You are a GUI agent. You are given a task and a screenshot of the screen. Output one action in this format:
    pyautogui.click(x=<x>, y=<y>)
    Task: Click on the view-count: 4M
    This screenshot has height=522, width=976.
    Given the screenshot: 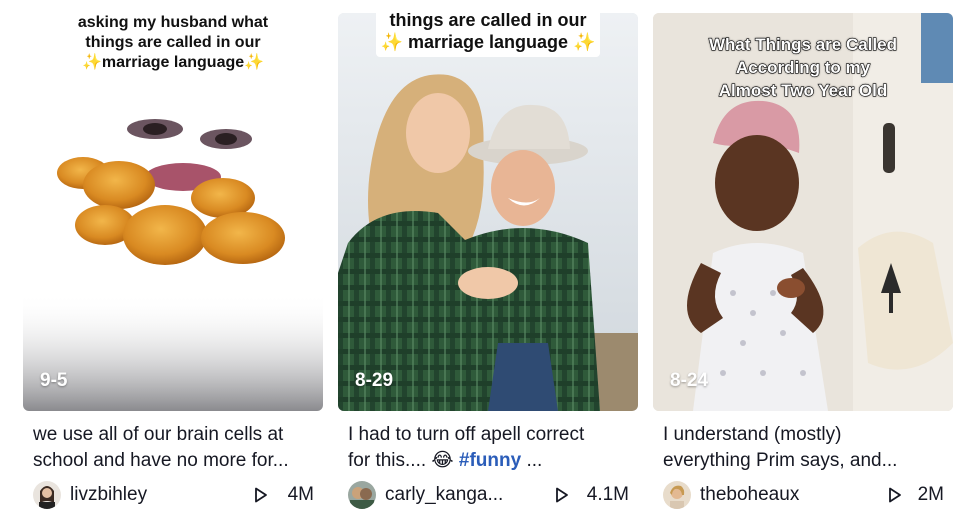 What is the action you would take?
    pyautogui.click(x=300, y=494)
    